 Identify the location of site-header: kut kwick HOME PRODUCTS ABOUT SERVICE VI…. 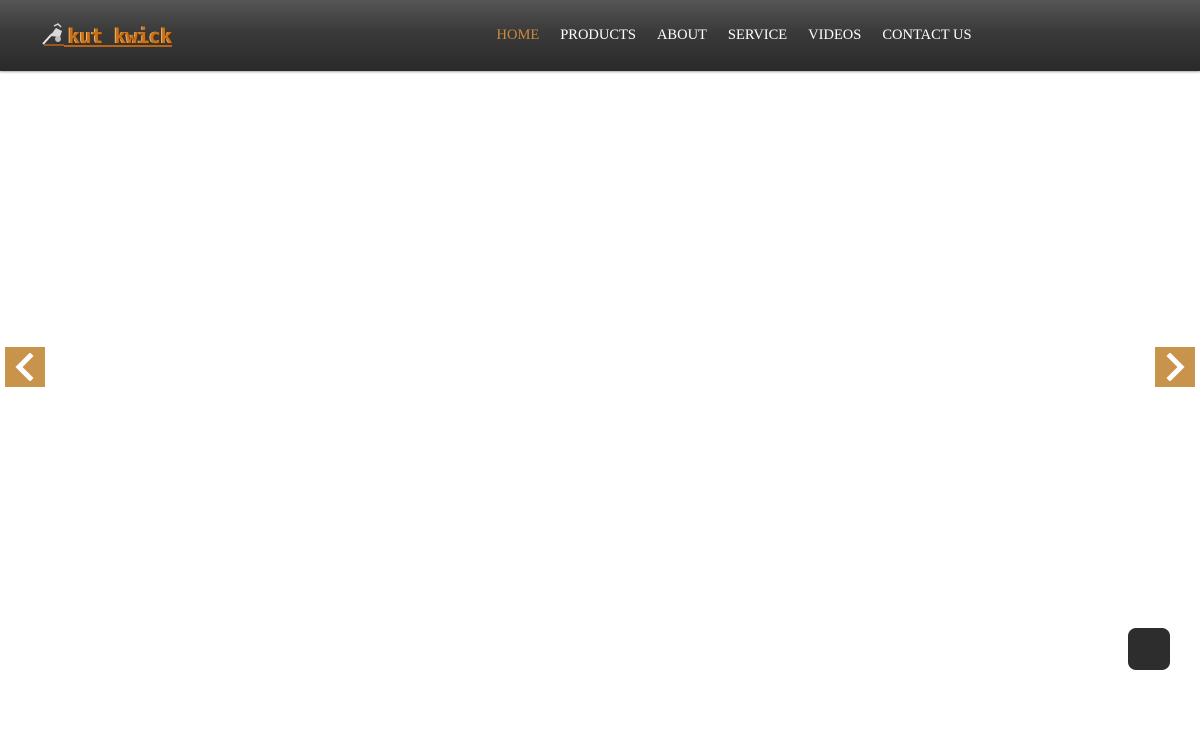
(600, 35).